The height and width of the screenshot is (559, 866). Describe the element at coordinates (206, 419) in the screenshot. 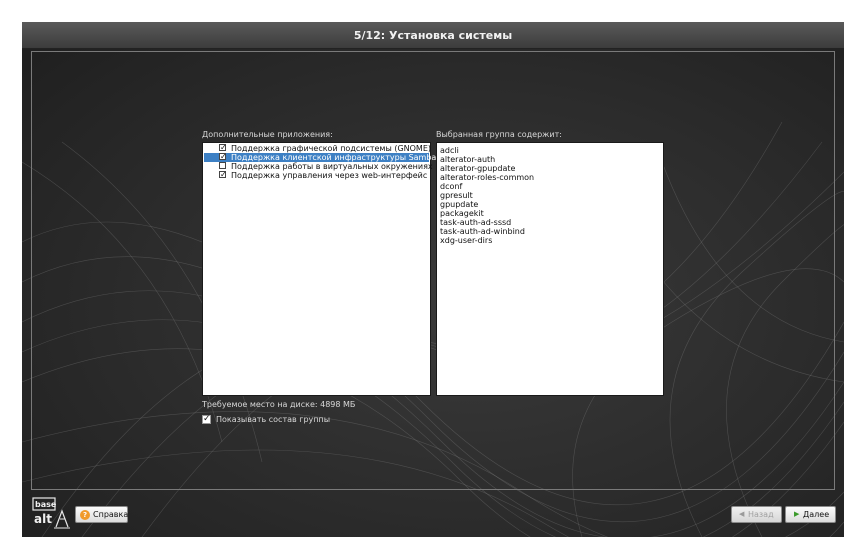

I see `show-group-checkbox-box: ✓` at that location.